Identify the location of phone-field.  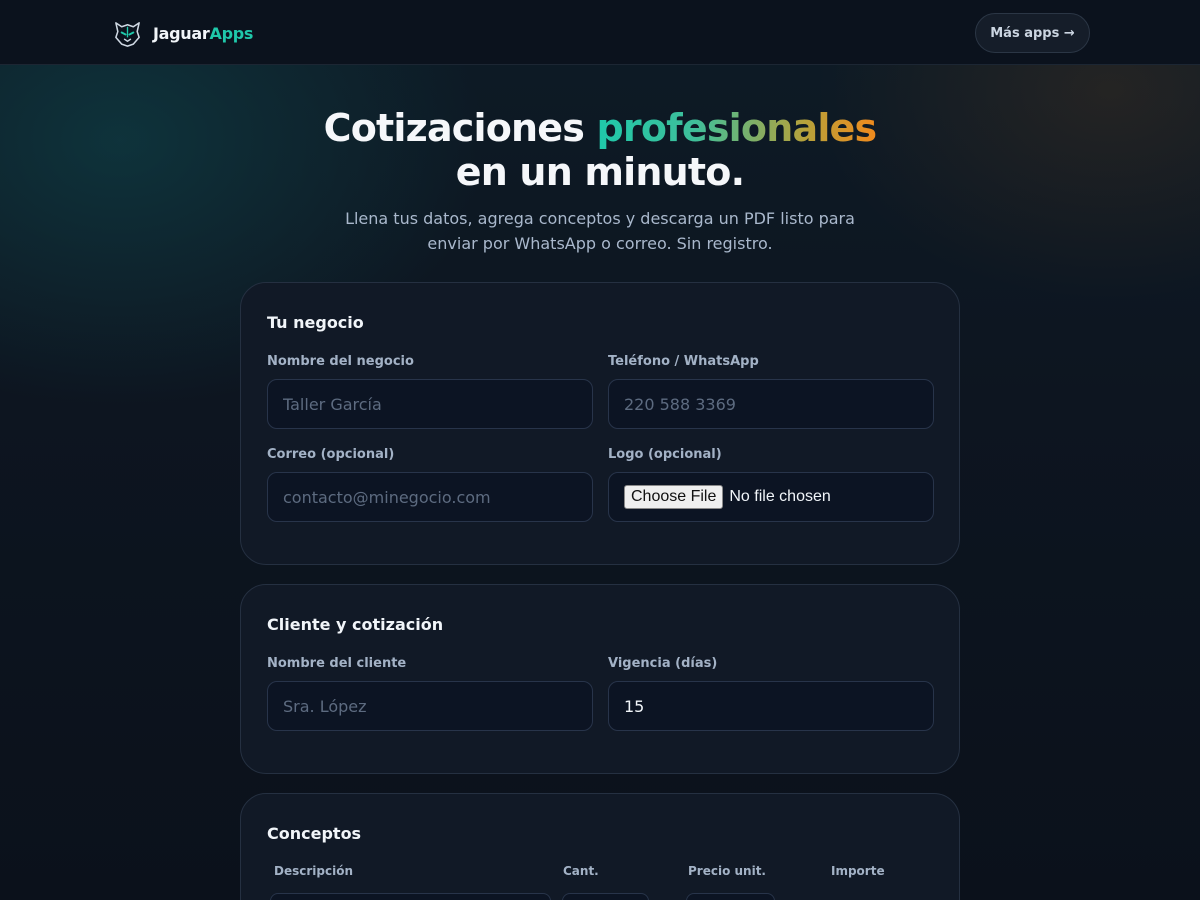
(771, 404).